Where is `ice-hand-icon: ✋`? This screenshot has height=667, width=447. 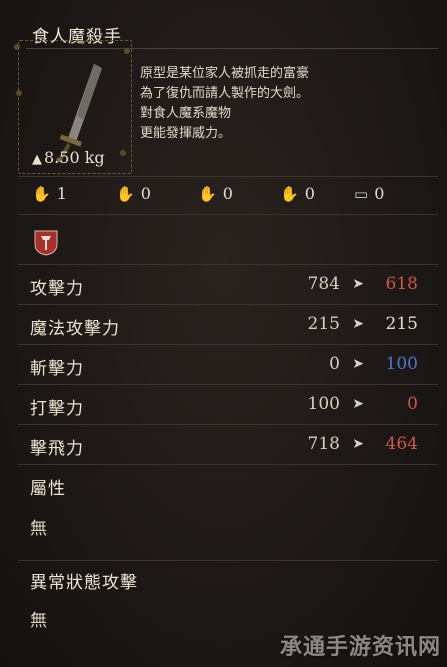
ice-hand-icon: ✋ is located at coordinates (125, 193).